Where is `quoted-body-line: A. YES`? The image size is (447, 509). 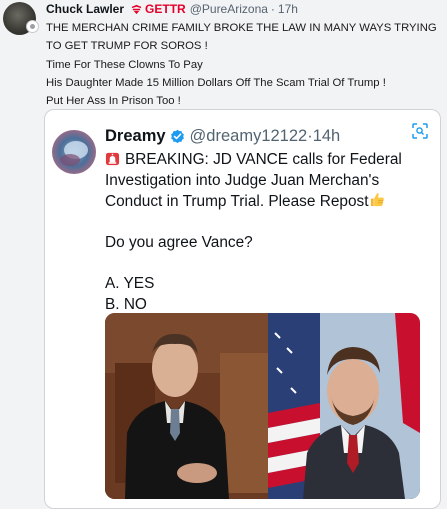
quoted-body-line: A. YES is located at coordinates (130, 283).